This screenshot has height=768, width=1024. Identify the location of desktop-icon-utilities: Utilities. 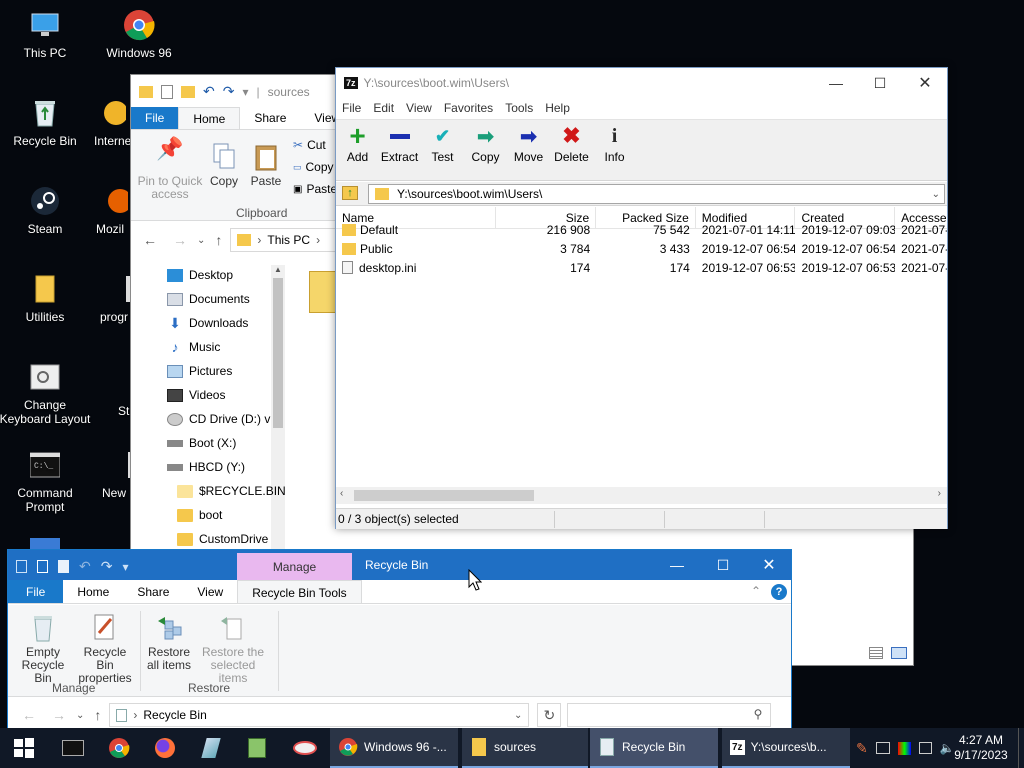
(45, 298).